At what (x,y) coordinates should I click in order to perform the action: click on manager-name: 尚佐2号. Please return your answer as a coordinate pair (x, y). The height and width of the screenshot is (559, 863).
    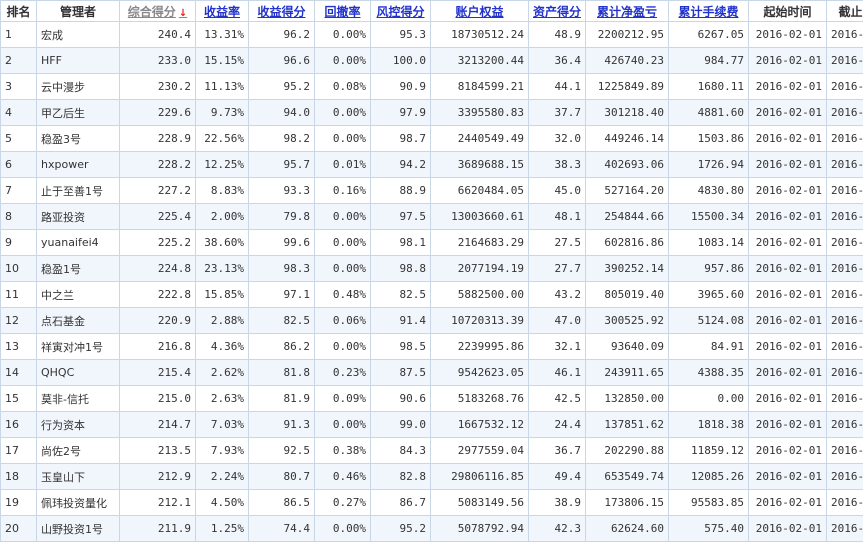
    Looking at the image, I should click on (78, 450).